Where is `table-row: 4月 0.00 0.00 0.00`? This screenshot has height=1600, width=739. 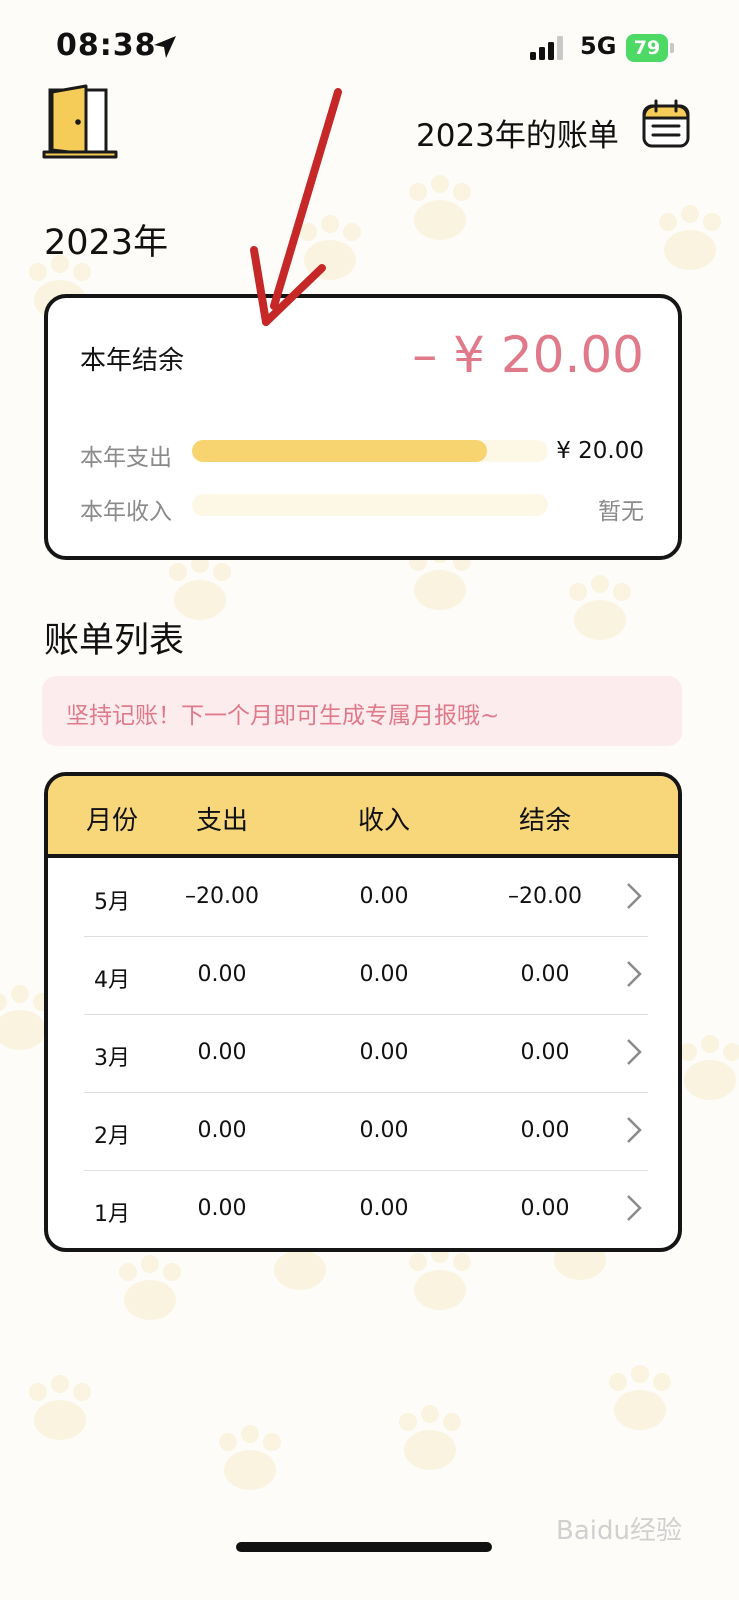
table-row: 4月 0.00 0.00 0.00 is located at coordinates (363, 975).